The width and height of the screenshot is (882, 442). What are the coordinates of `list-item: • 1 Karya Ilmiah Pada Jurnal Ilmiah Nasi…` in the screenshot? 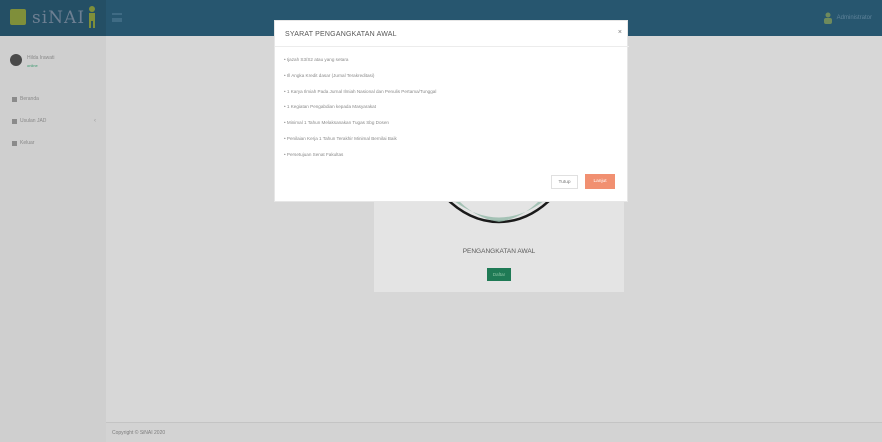 It's located at (360, 91).